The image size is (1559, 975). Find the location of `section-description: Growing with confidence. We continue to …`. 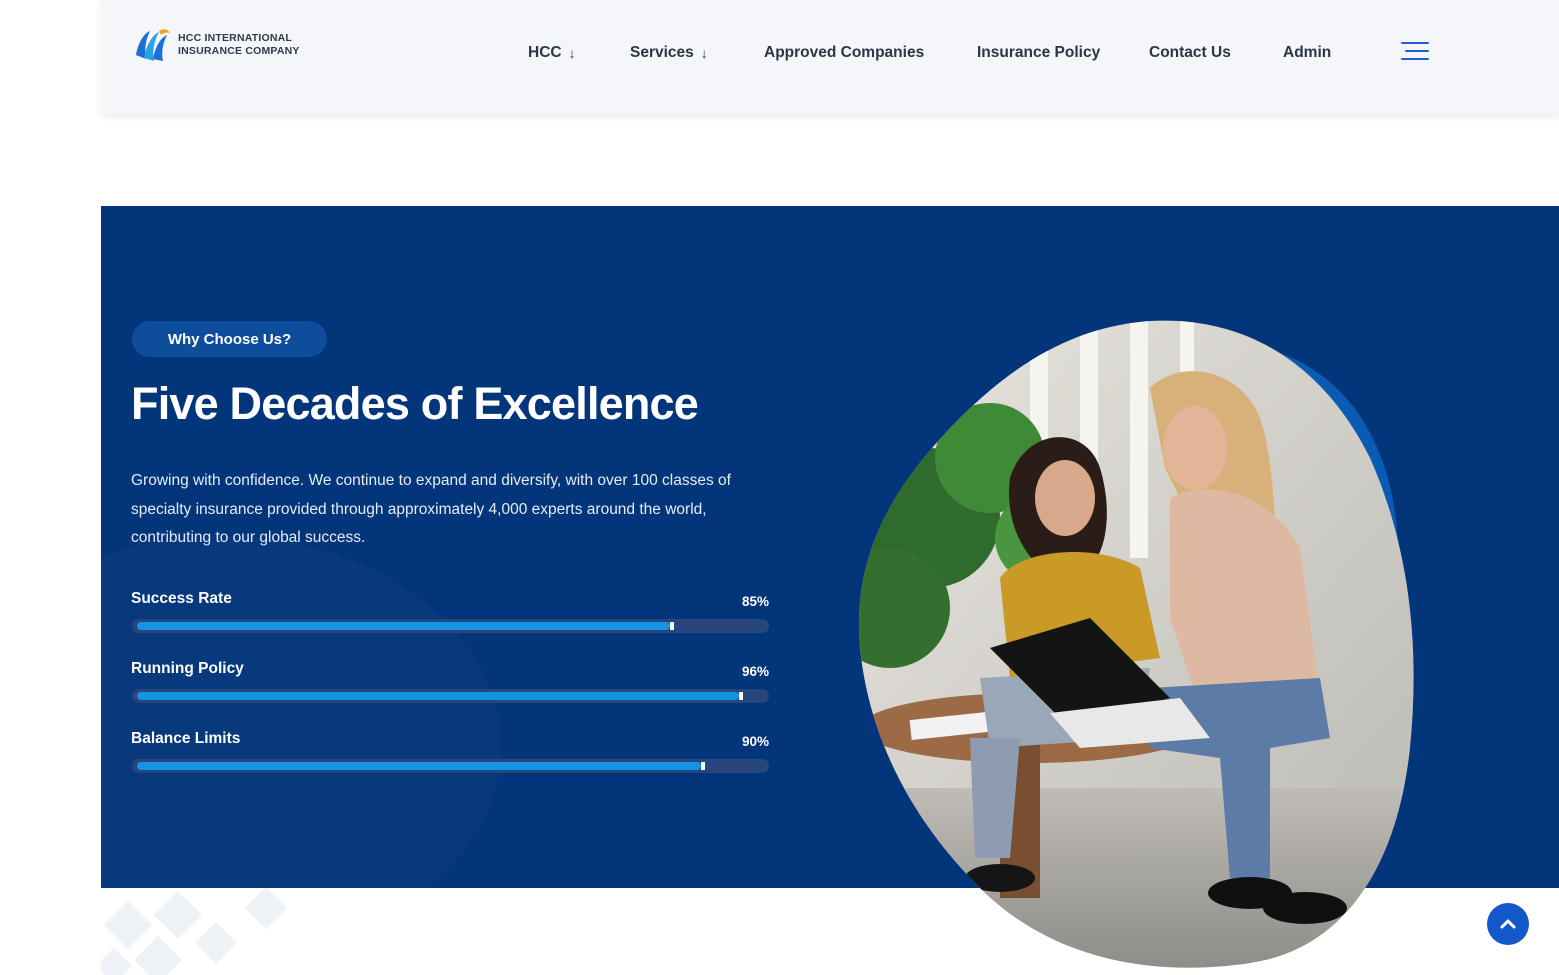

section-description: Growing with confidence. We continue to … is located at coordinates (431, 509).